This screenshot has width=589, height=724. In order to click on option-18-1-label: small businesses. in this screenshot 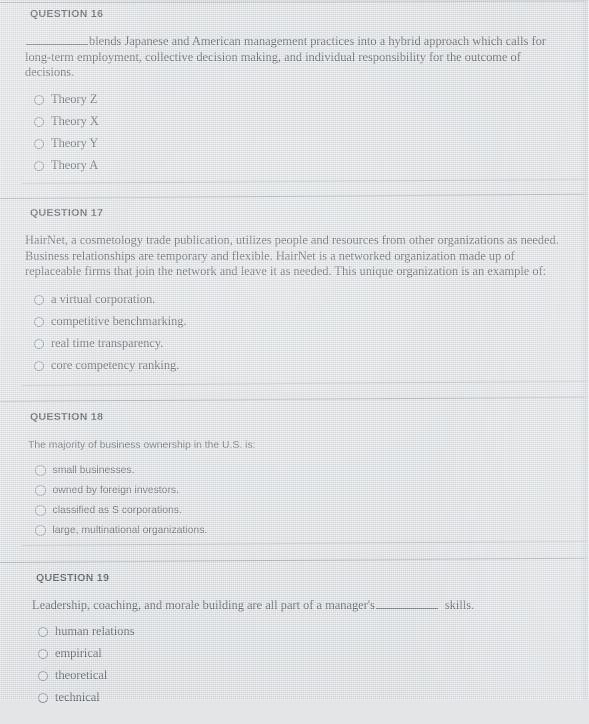, I will do `click(93, 470)`.